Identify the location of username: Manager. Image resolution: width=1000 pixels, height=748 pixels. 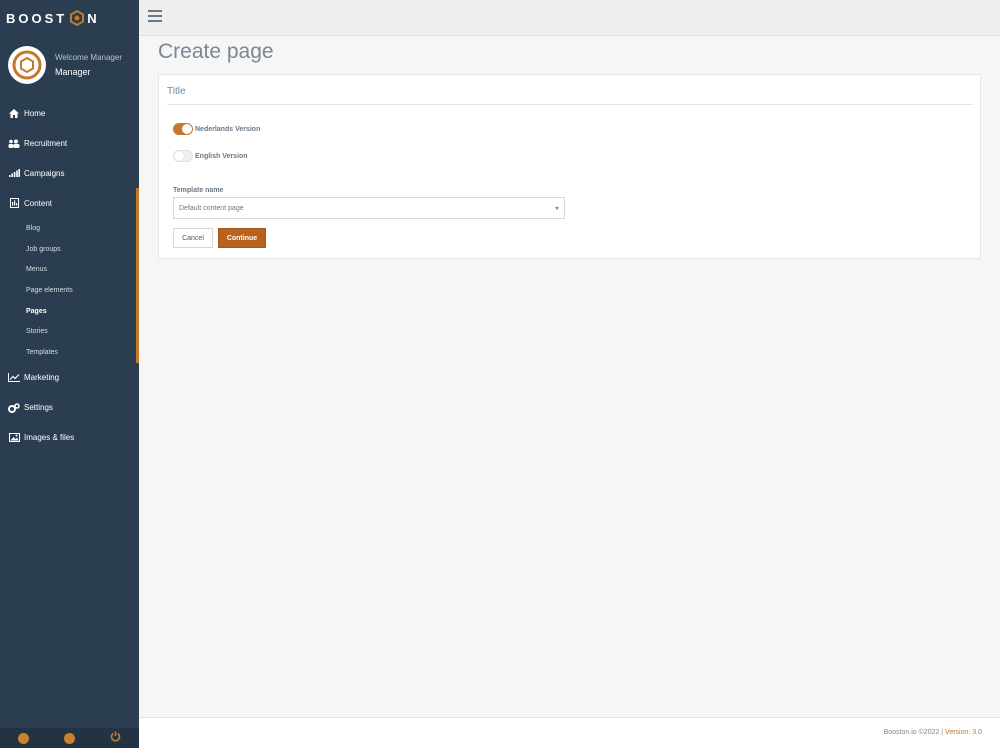
(73, 72).